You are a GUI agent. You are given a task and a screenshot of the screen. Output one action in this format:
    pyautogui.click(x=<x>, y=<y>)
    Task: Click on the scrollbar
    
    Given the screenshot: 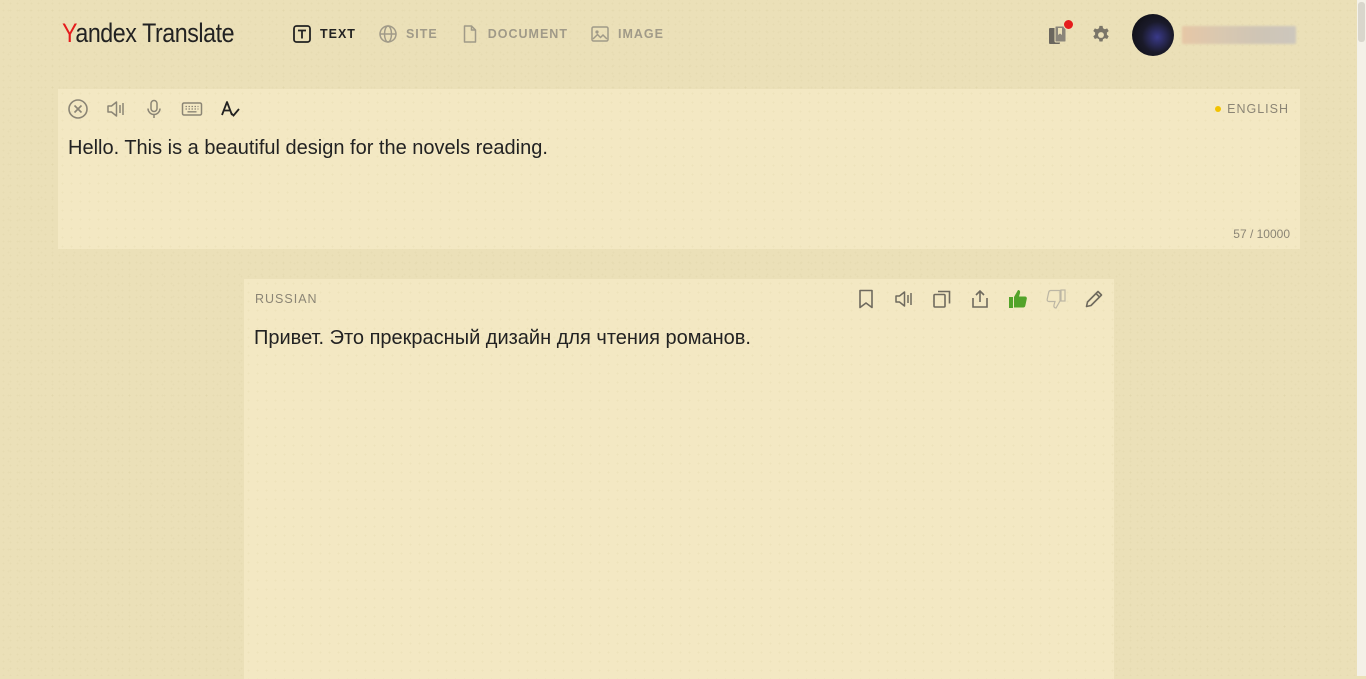 What is the action you would take?
    pyautogui.click(x=1361, y=338)
    